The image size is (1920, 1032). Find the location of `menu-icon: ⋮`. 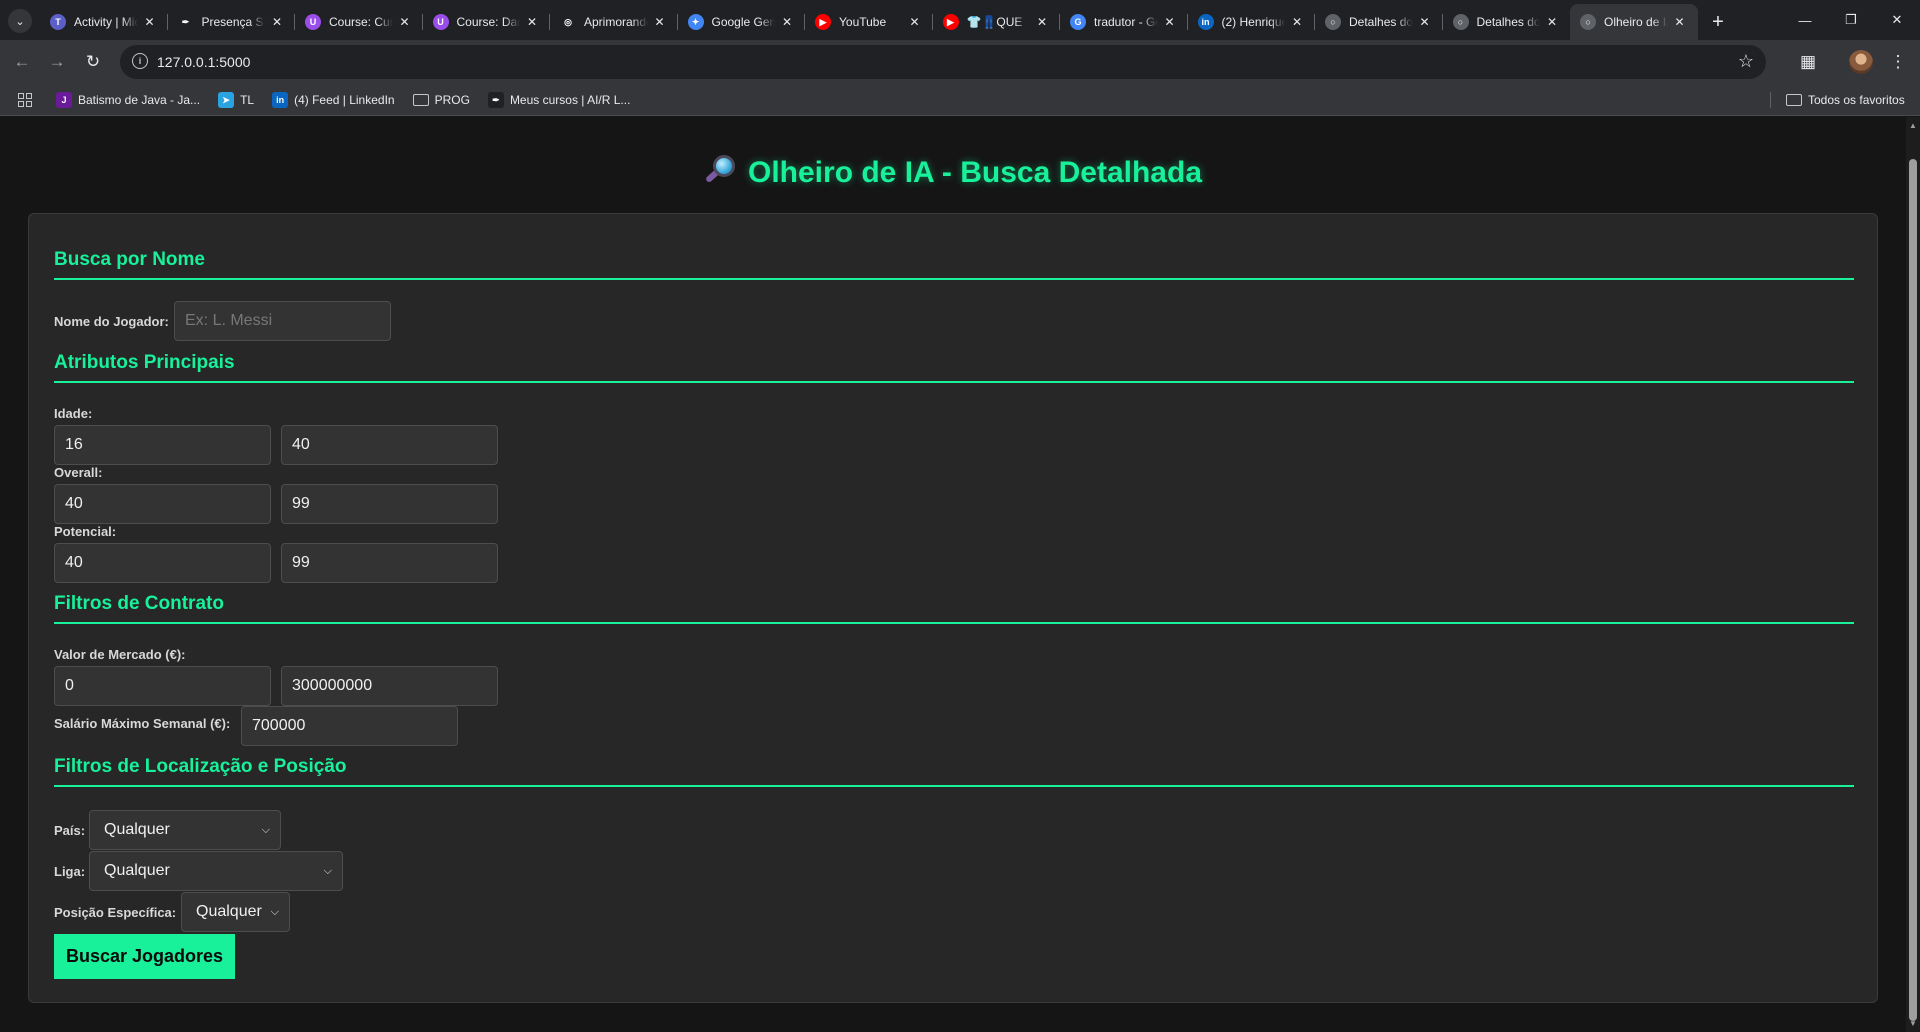

menu-icon: ⋮ is located at coordinates (1898, 62).